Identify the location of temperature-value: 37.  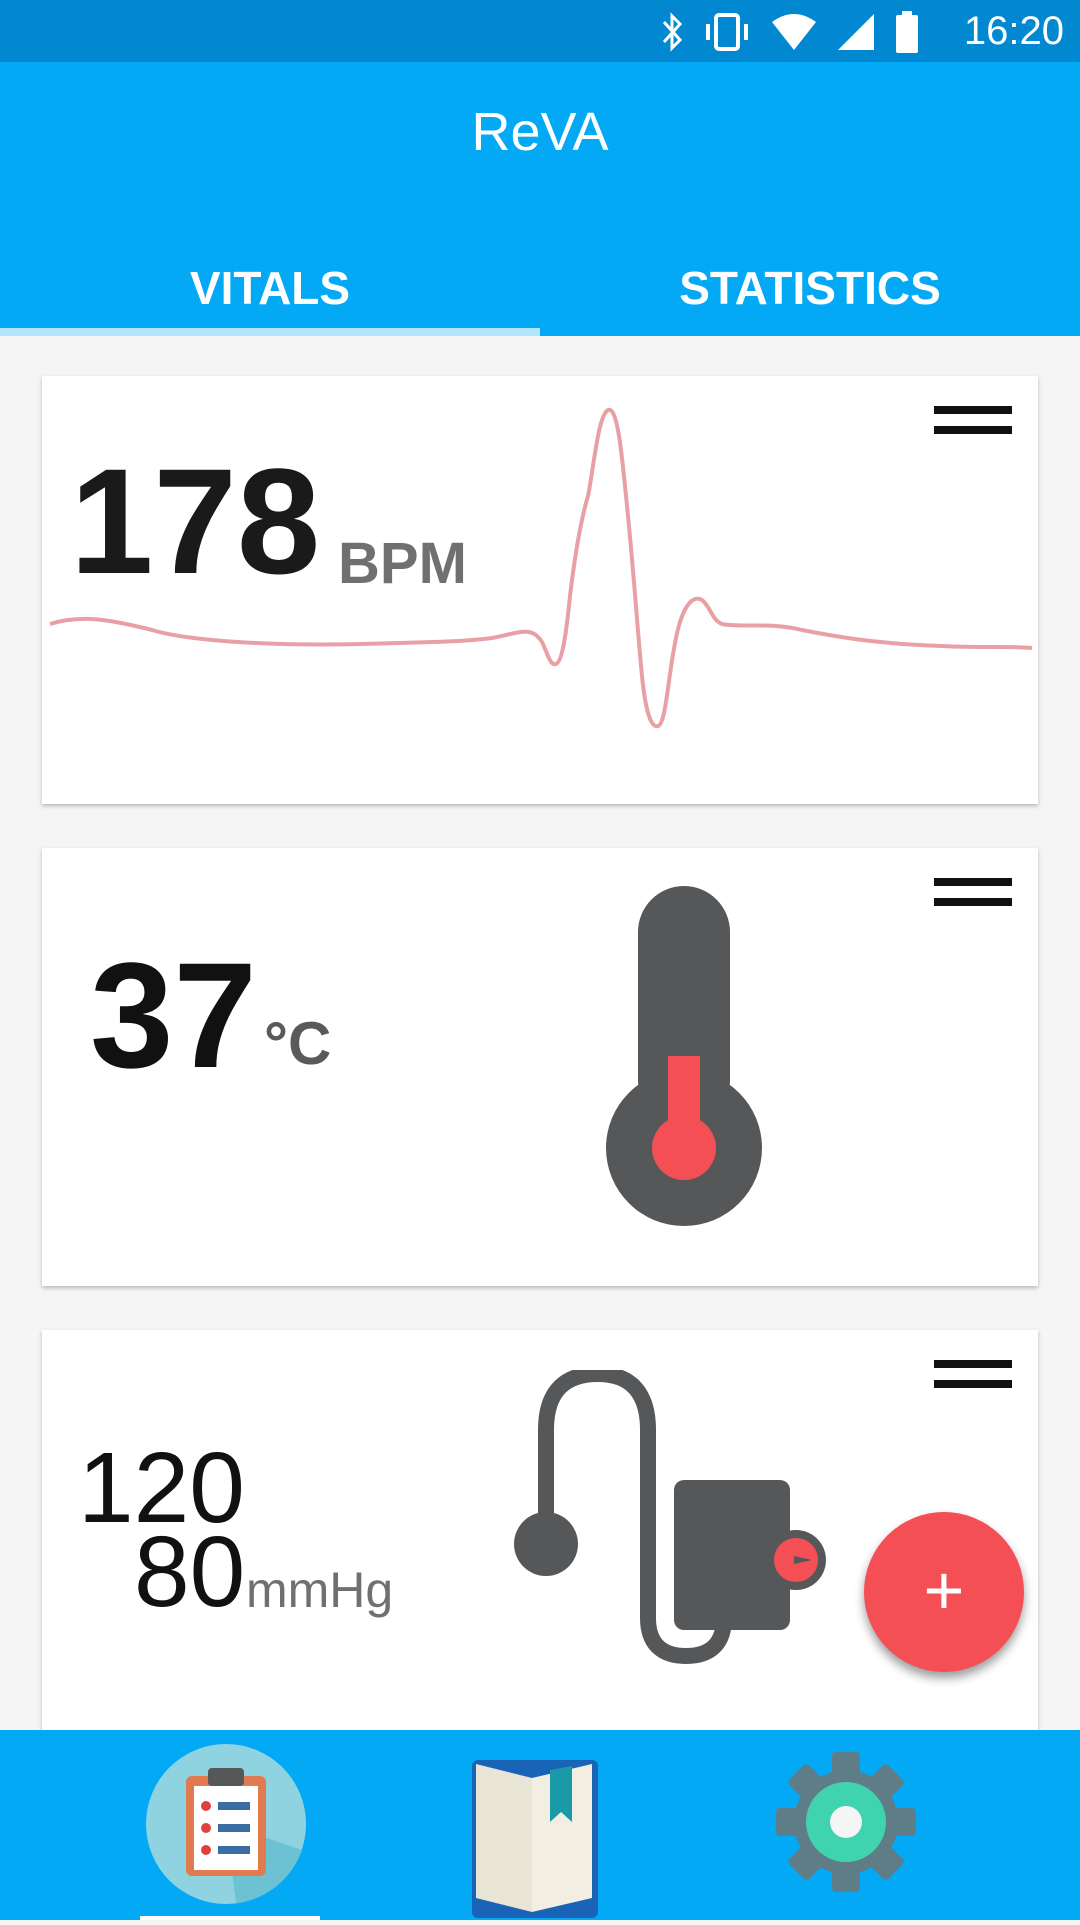
(173, 1015).